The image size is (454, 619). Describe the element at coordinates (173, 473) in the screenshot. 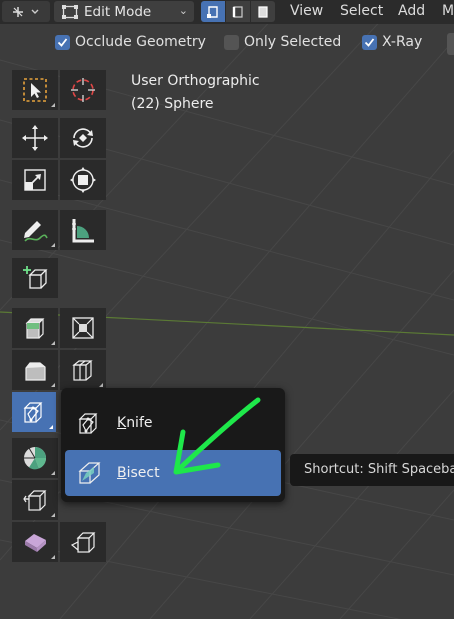

I see `popup-item-bisect: Bisect` at that location.